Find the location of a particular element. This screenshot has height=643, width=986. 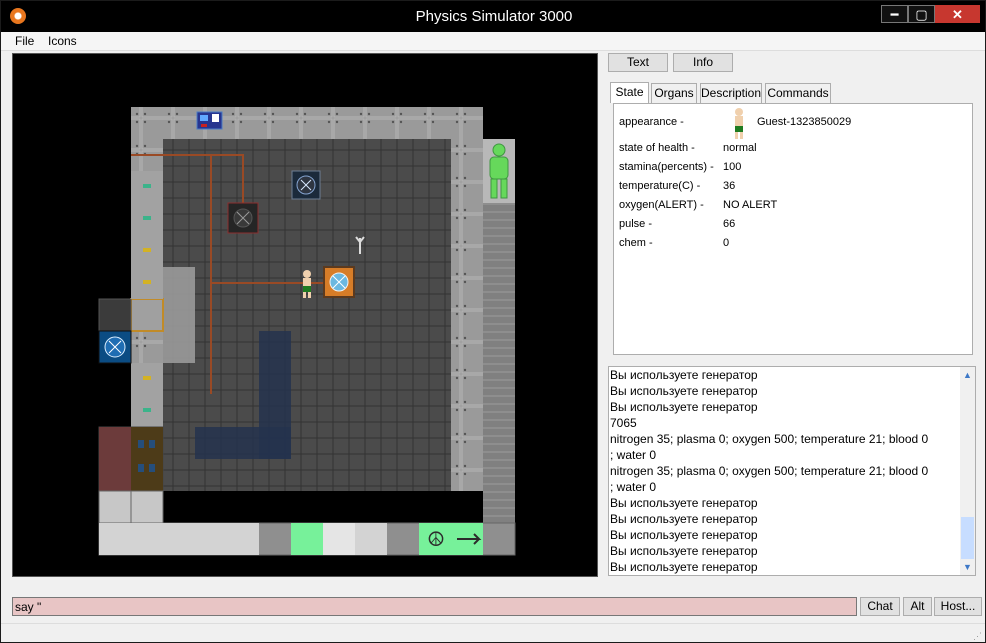

alt-button: Alt is located at coordinates (917, 606).